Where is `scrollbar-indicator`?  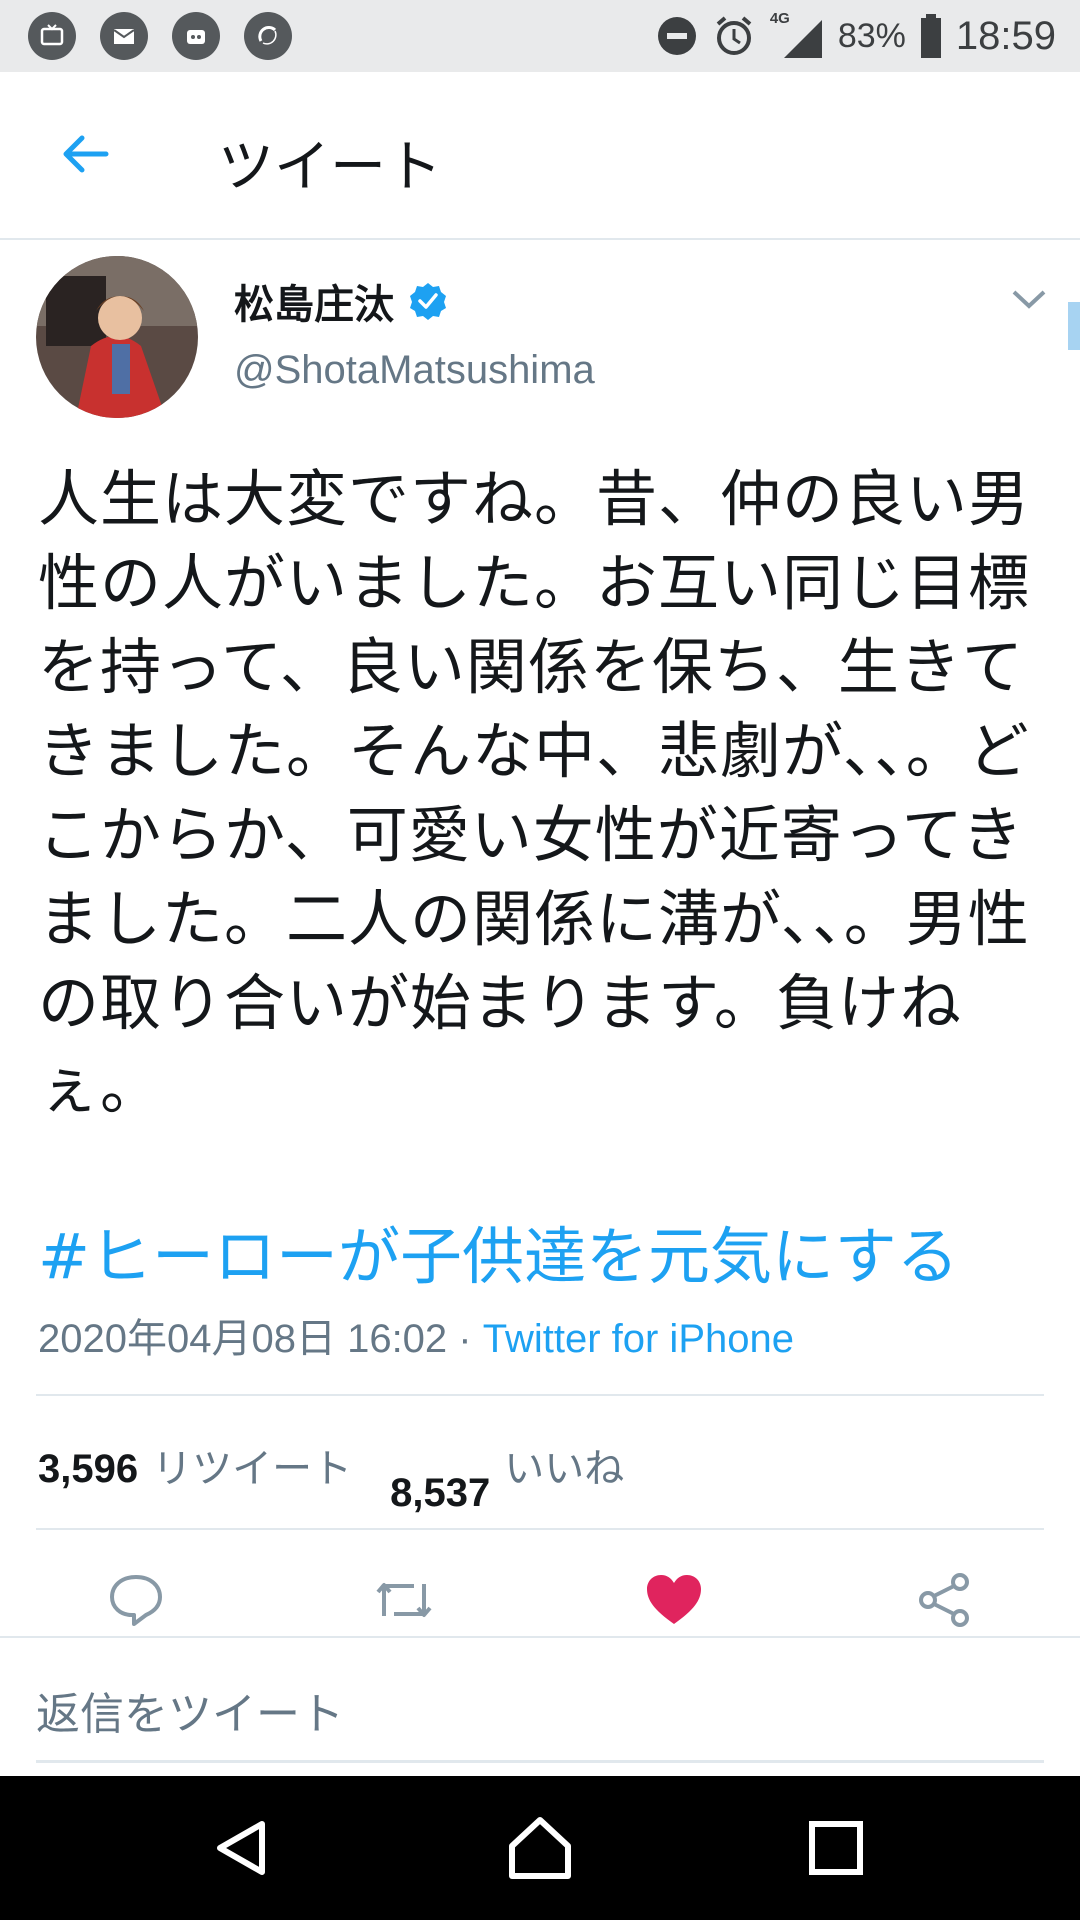
scrollbar-indicator is located at coordinates (1074, 326).